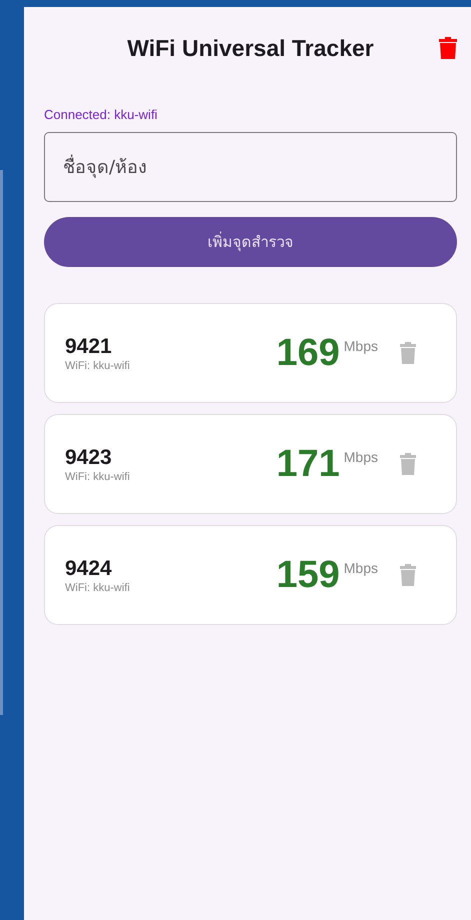 The image size is (471, 920). What do you see at coordinates (89, 458) in the screenshot?
I see `point-name: 9423` at bounding box center [89, 458].